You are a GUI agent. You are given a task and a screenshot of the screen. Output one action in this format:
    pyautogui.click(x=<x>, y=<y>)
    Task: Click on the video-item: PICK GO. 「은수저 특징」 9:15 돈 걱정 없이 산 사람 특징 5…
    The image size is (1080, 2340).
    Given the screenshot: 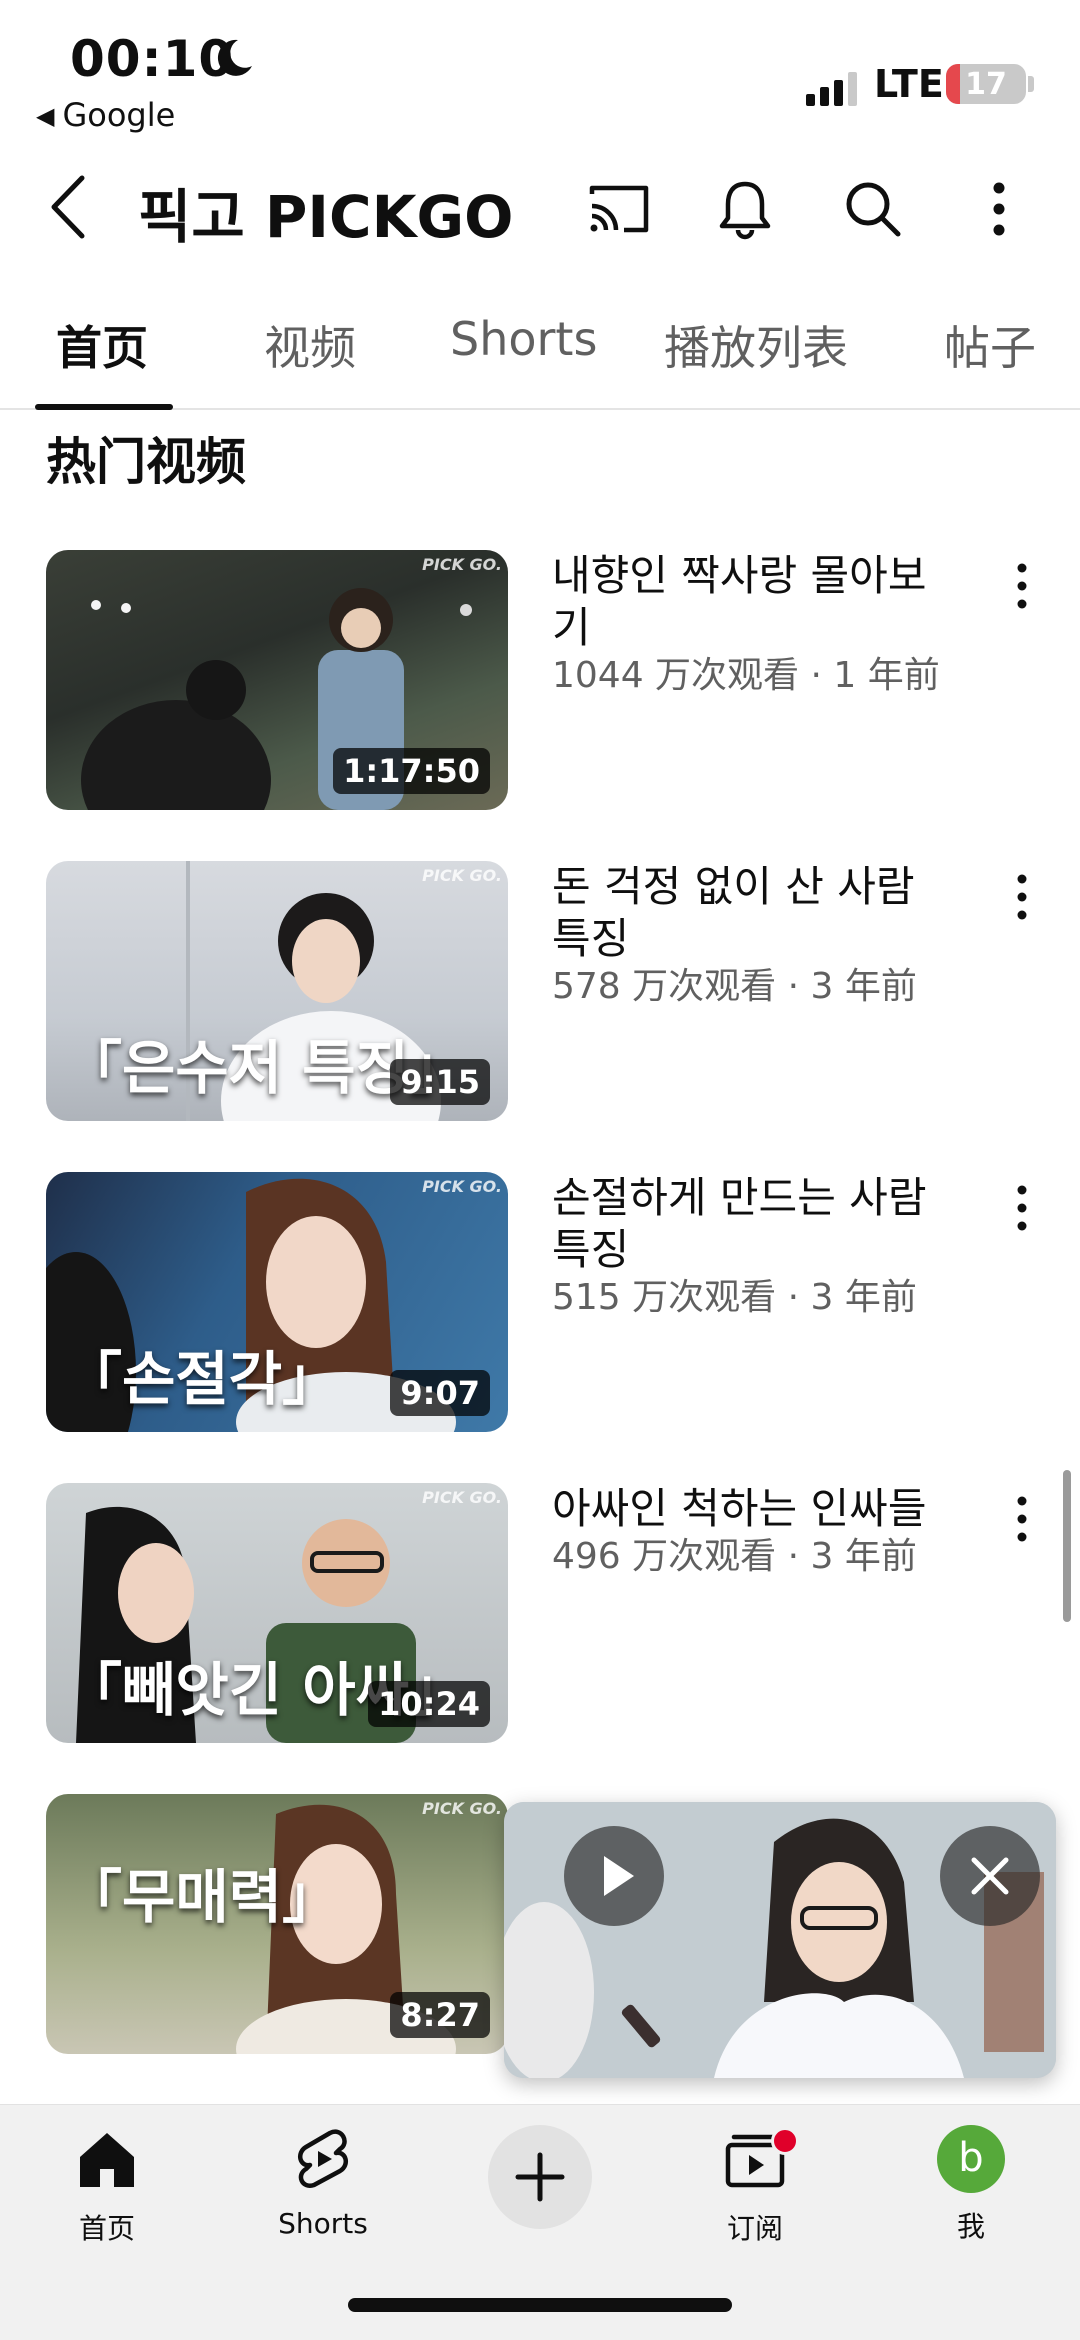 What is the action you would take?
    pyautogui.click(x=540, y=991)
    